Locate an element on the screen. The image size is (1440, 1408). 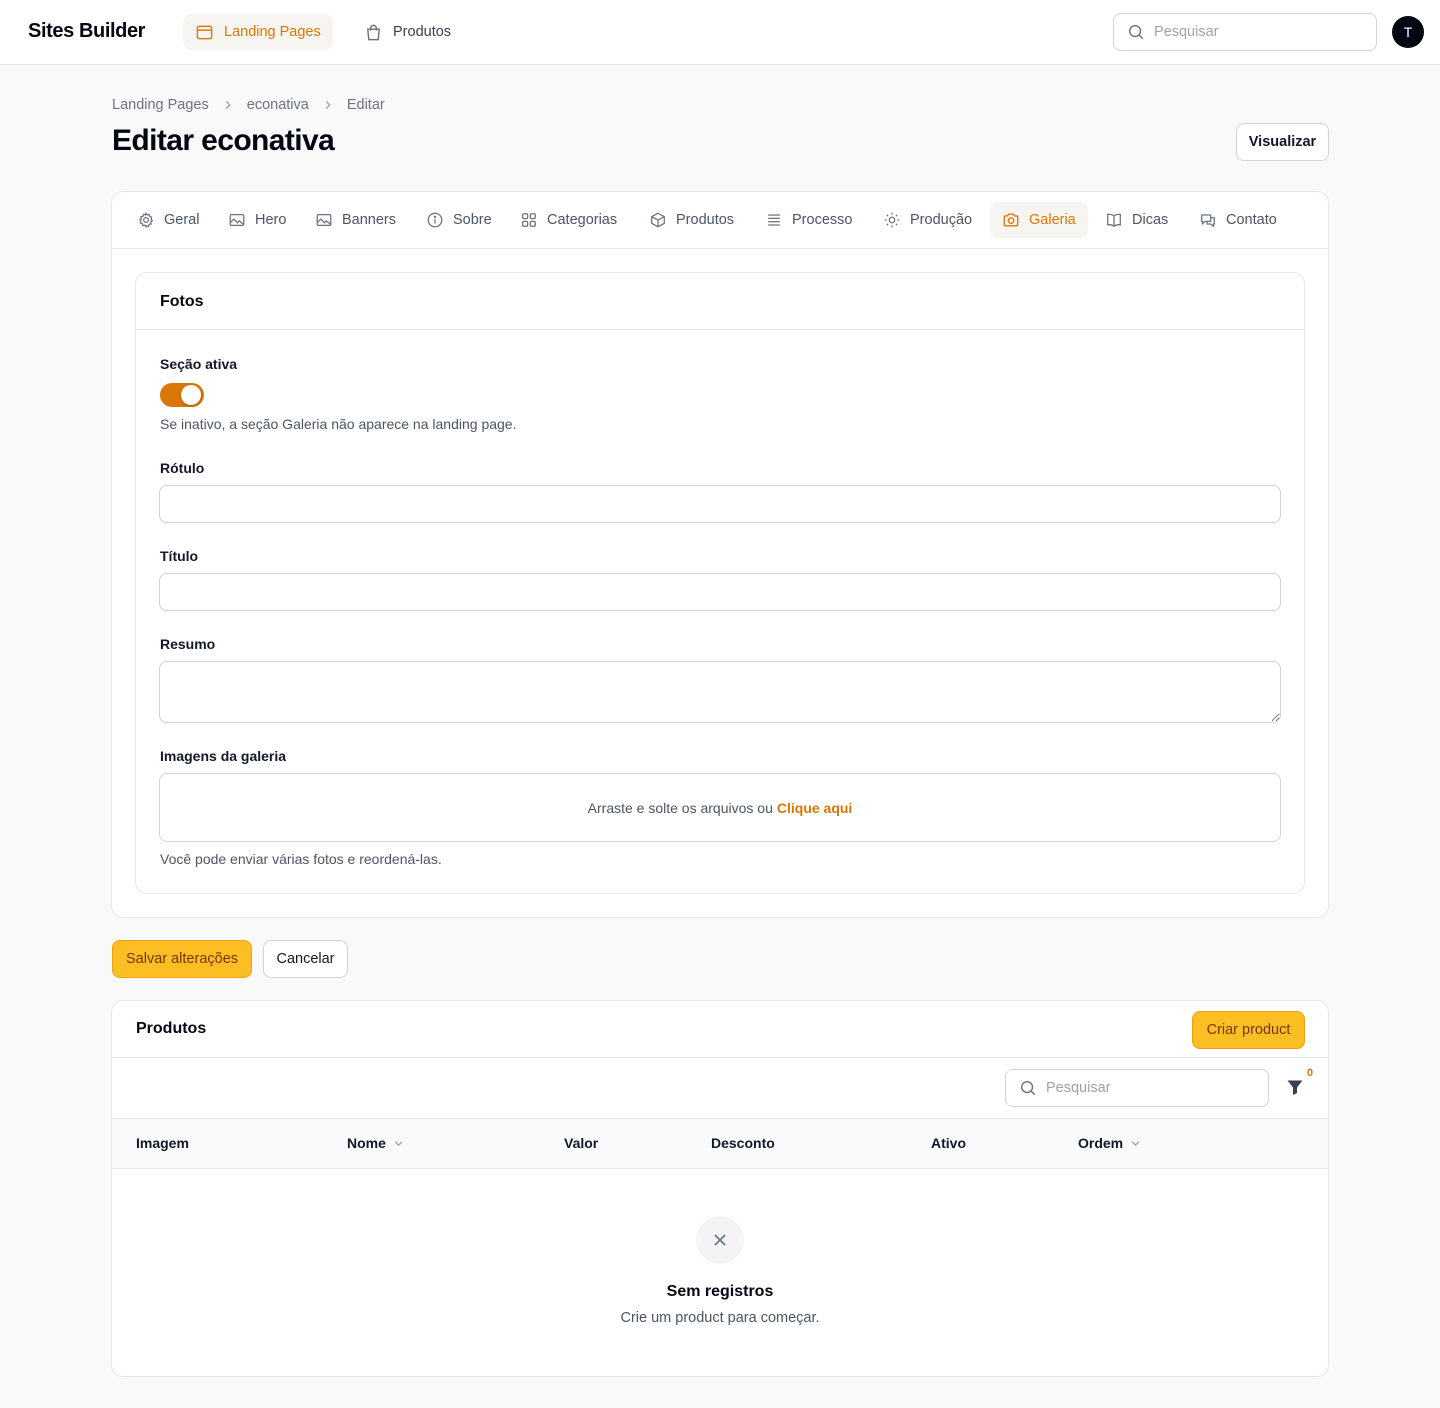
tab-banners: Banners is located at coordinates (355, 220).